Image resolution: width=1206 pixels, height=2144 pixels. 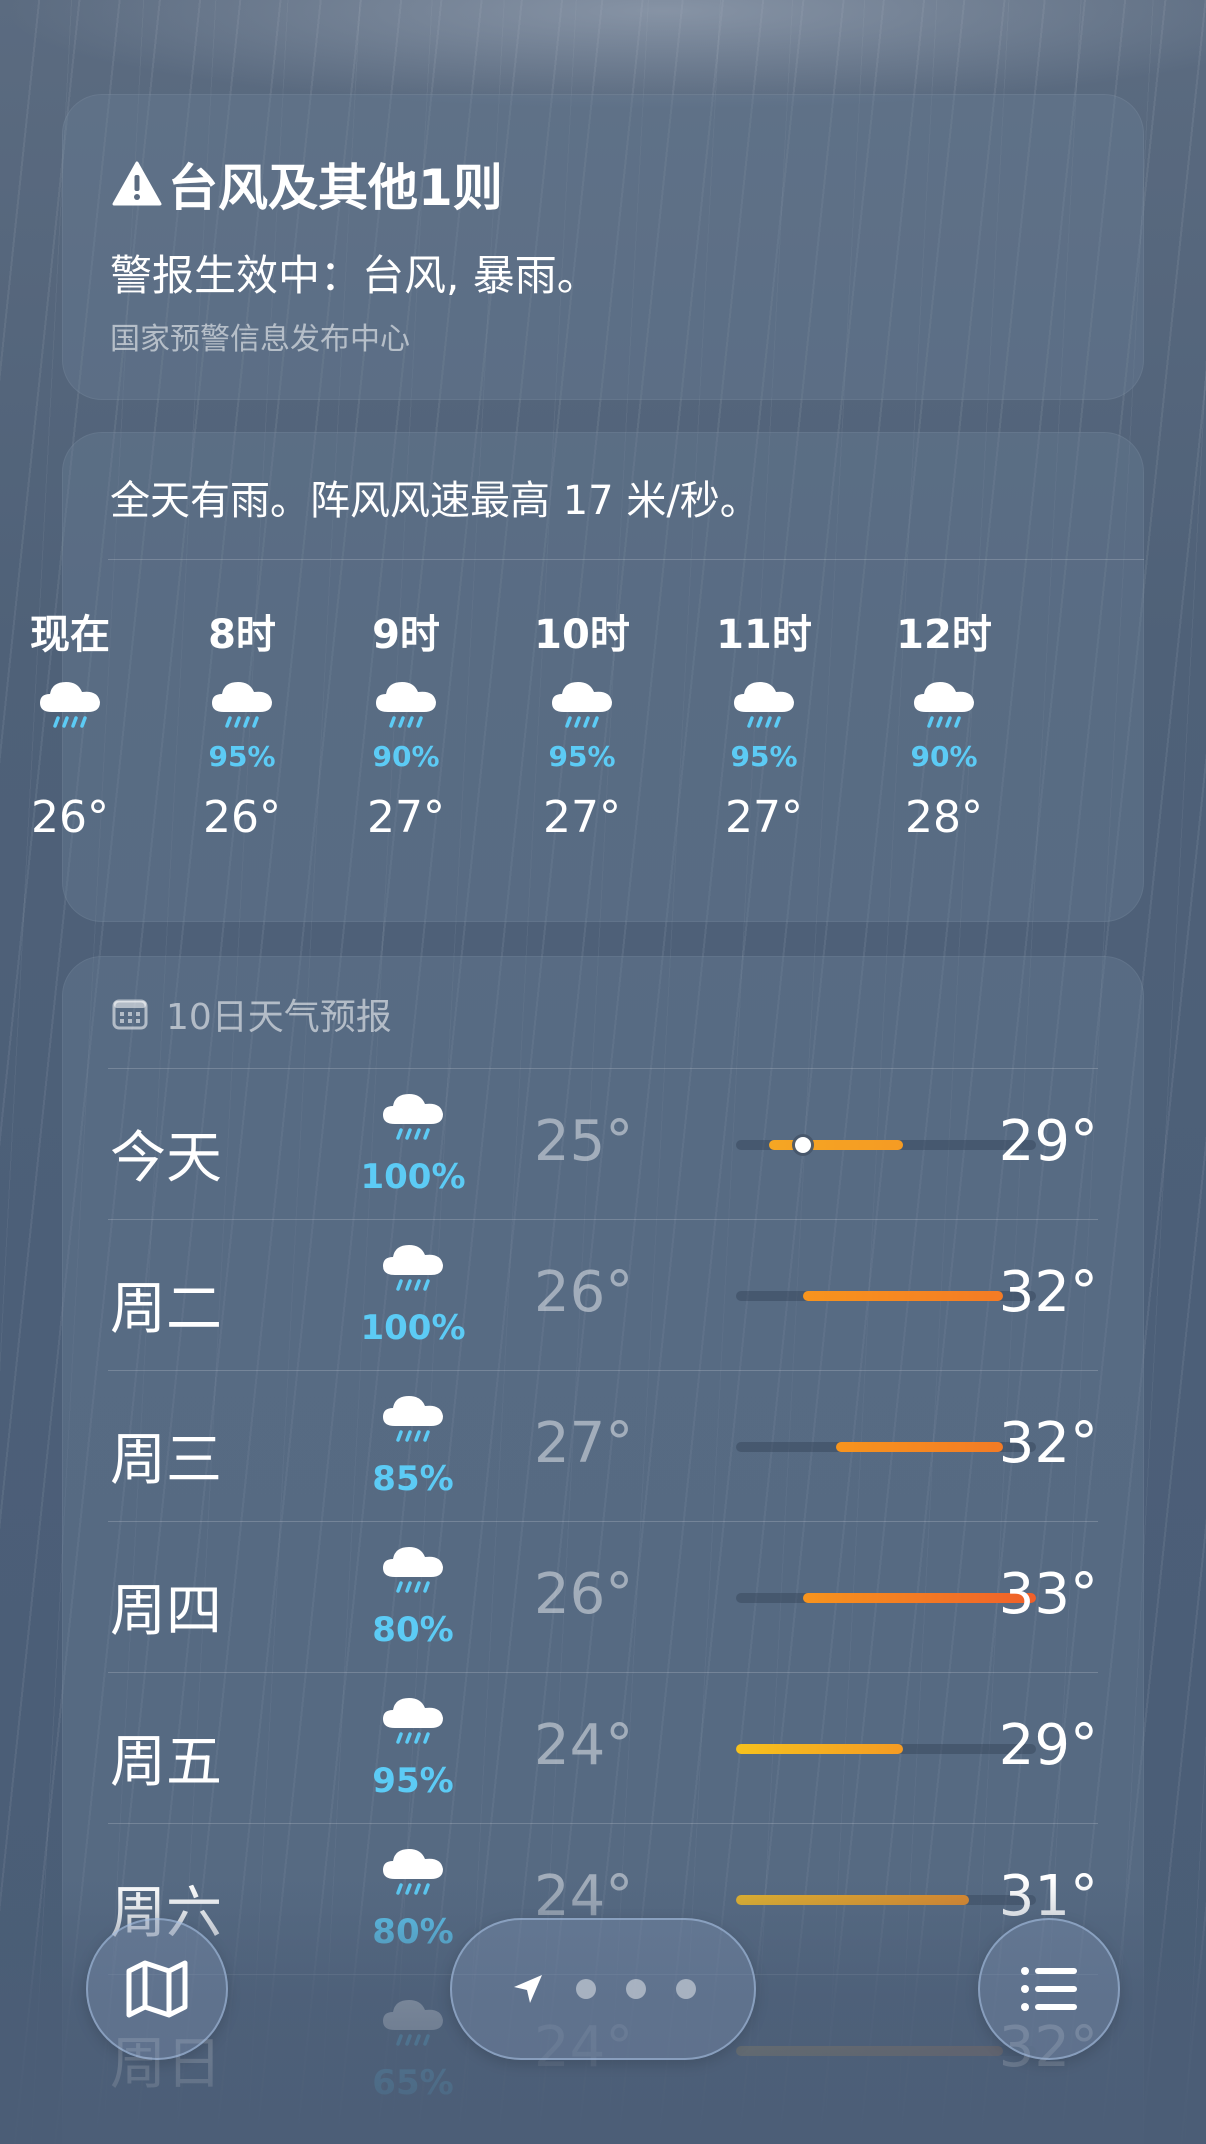 I want to click on day-name: 周四, so click(x=166, y=1611).